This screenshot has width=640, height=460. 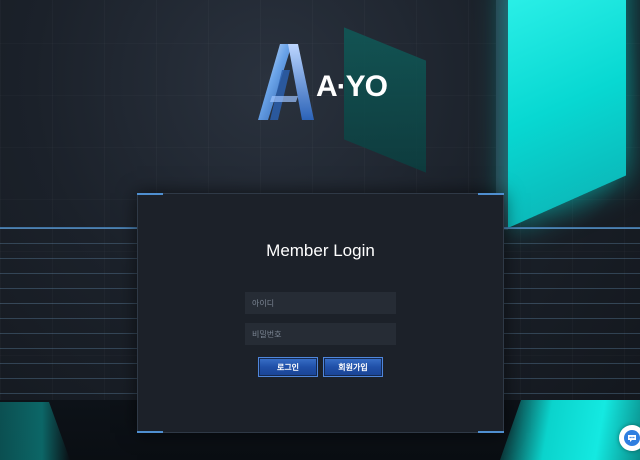 I want to click on site-logo: A·YO, so click(x=323, y=82).